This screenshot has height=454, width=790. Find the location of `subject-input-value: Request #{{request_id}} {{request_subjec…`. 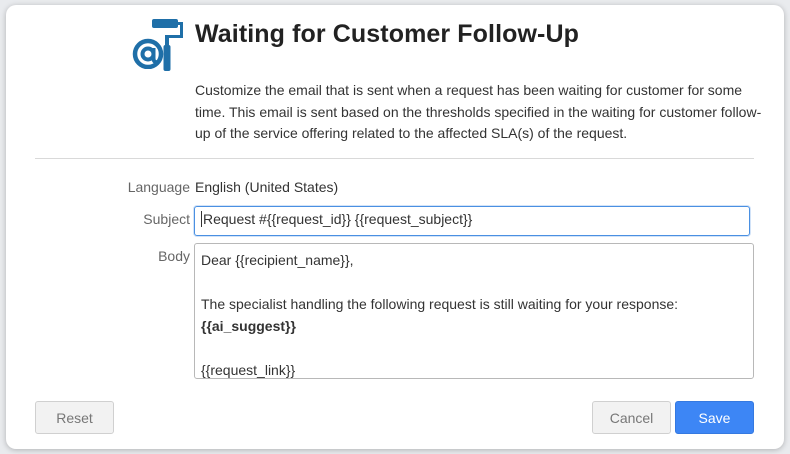

subject-input-value: Request #{{request_id}} {{request_subjec… is located at coordinates (338, 219).